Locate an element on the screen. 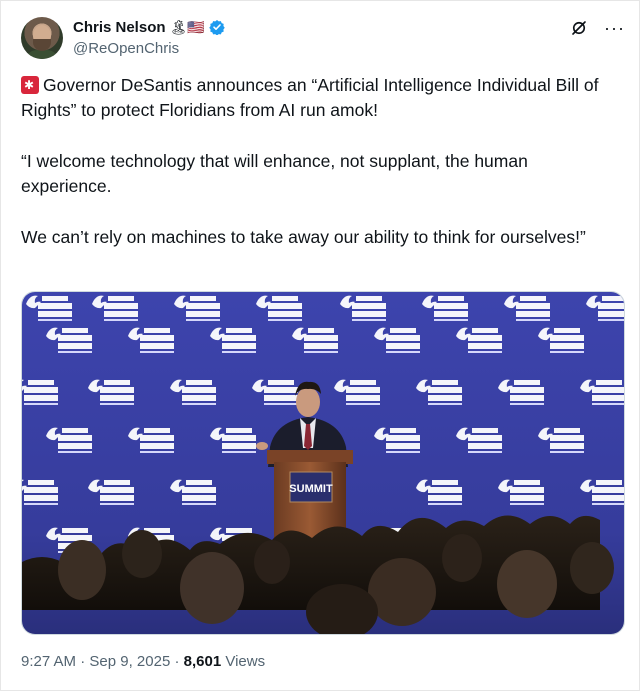 This screenshot has width=640, height=691. tweet-time: 9:27 AM is located at coordinates (48, 661).